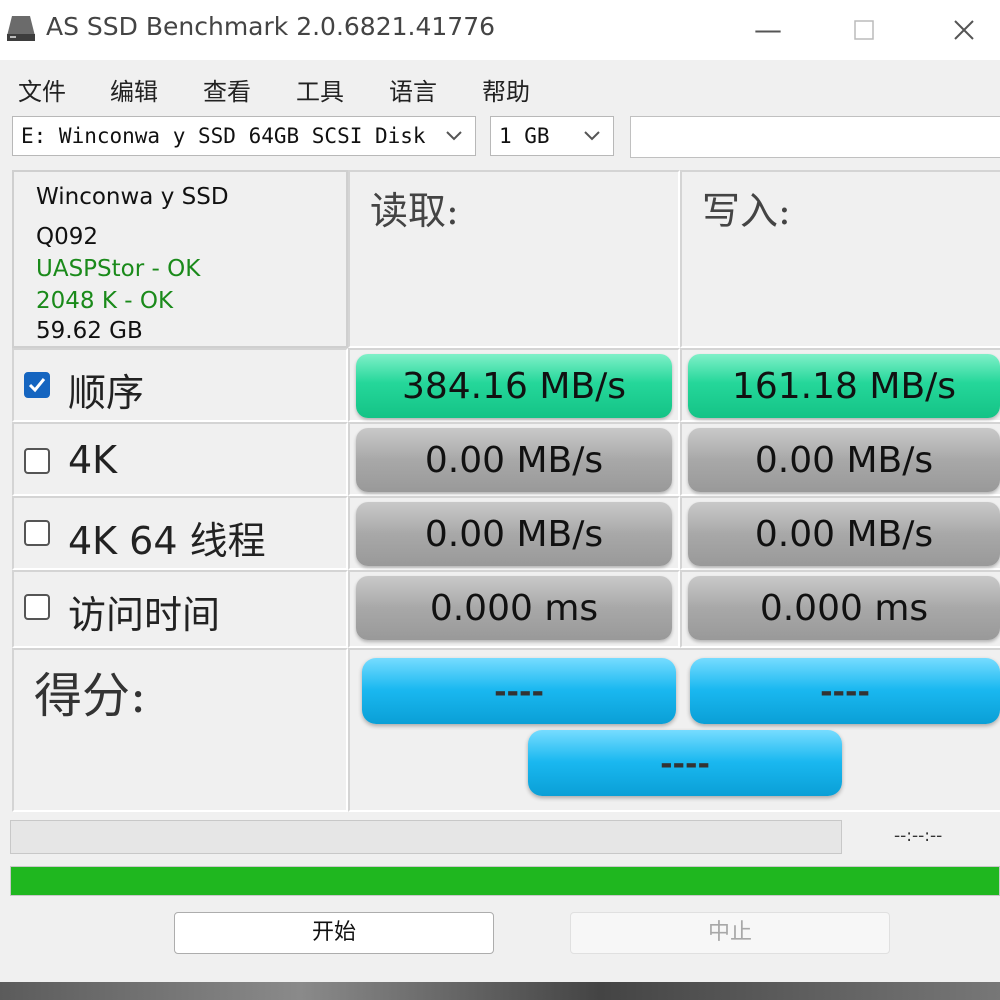 This screenshot has width=1000, height=1000. I want to click on read-value-4k64: 0.00 MB/s, so click(514, 534).